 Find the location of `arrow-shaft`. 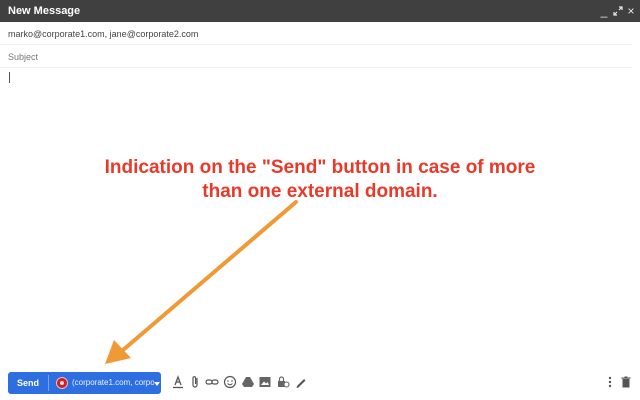

arrow-shaft is located at coordinates (209, 276).